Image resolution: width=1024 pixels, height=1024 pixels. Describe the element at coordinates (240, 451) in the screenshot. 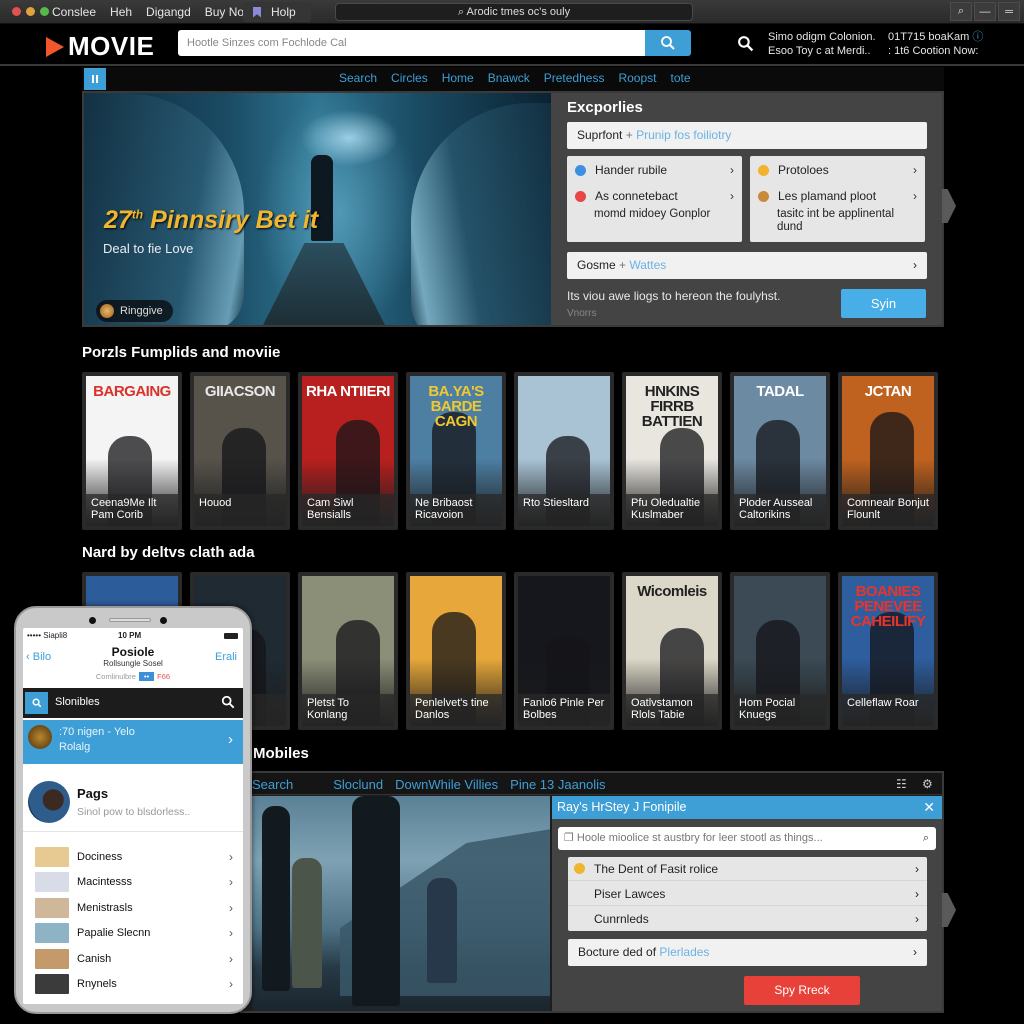

I see `movie-poster: GIIACSON Houod` at that location.